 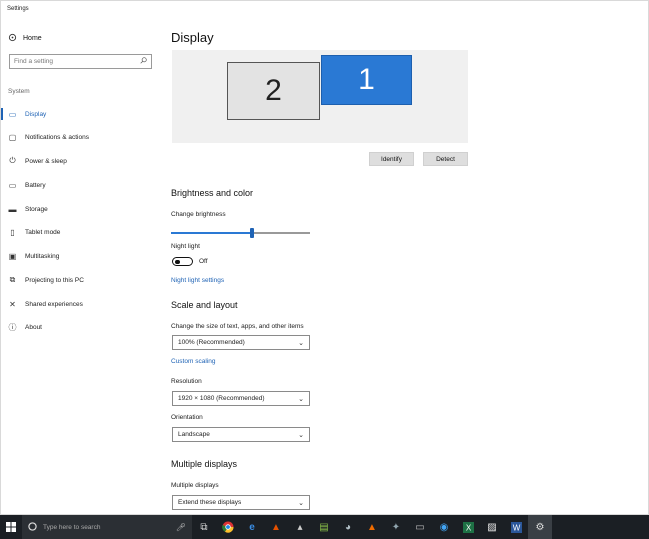 I want to click on section-label-system: System, so click(x=19, y=91).